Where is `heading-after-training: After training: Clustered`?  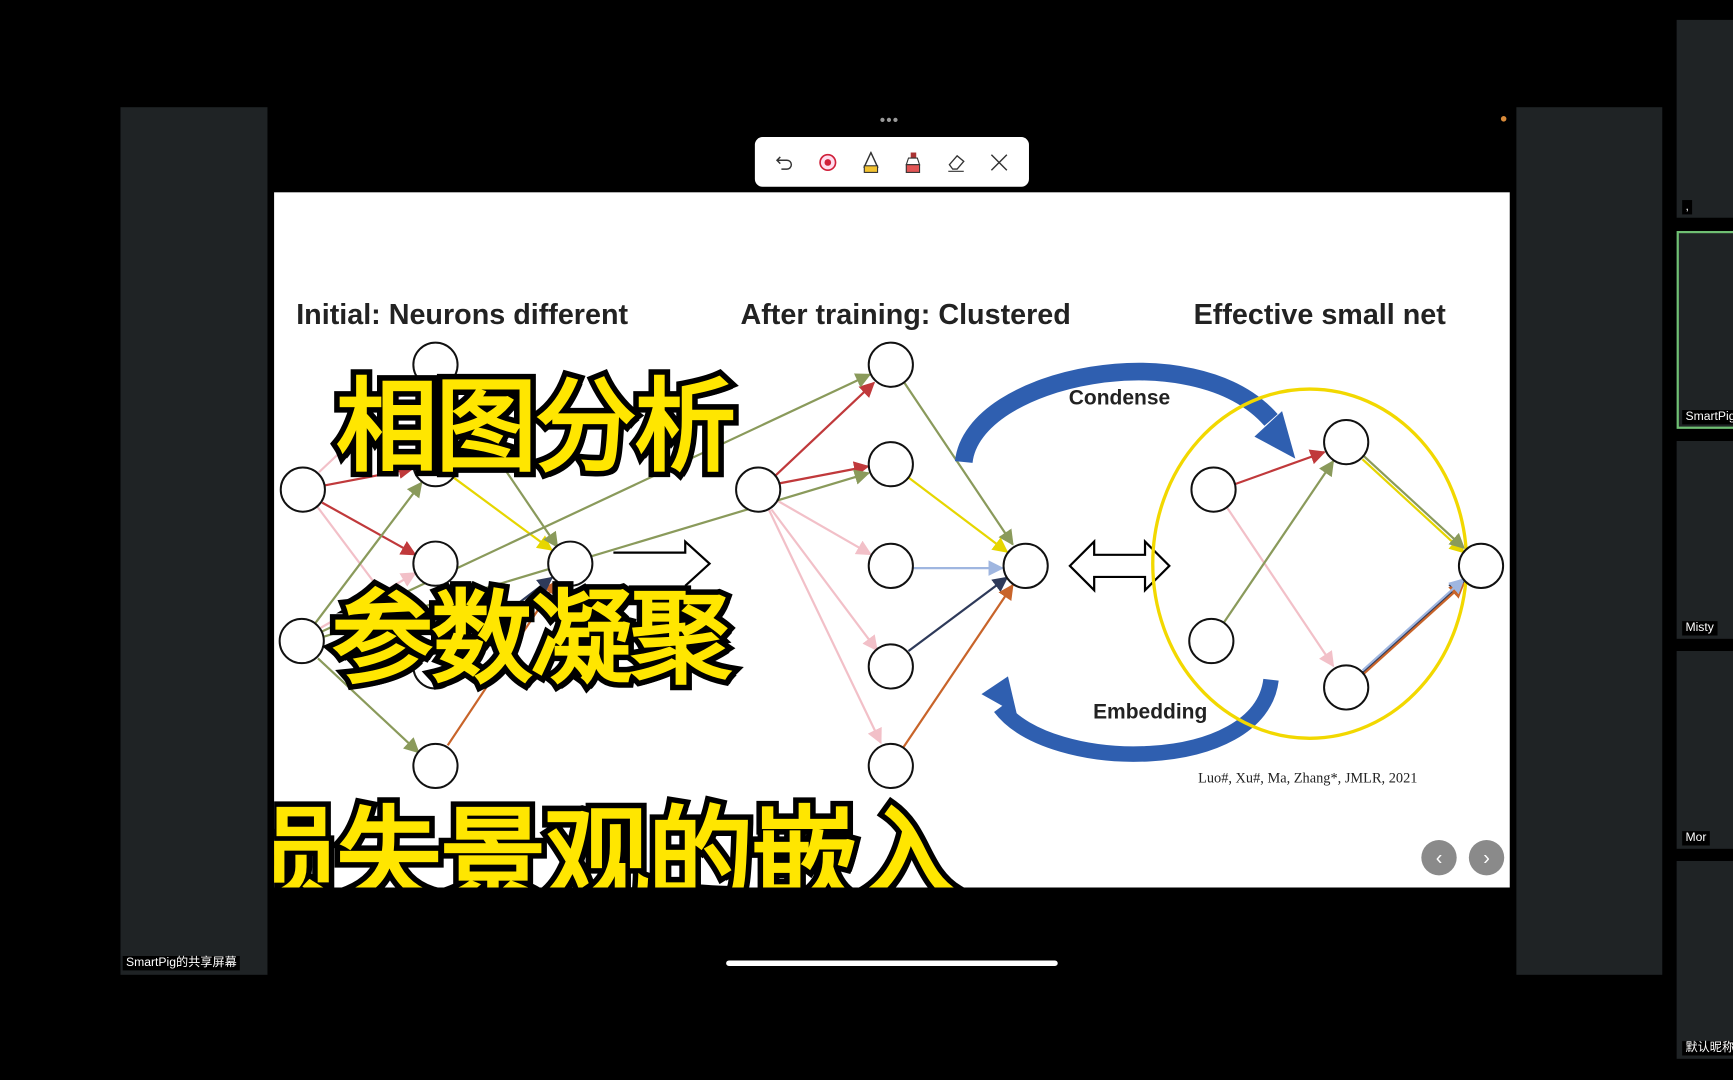 heading-after-training: After training: Clustered is located at coordinates (906, 315).